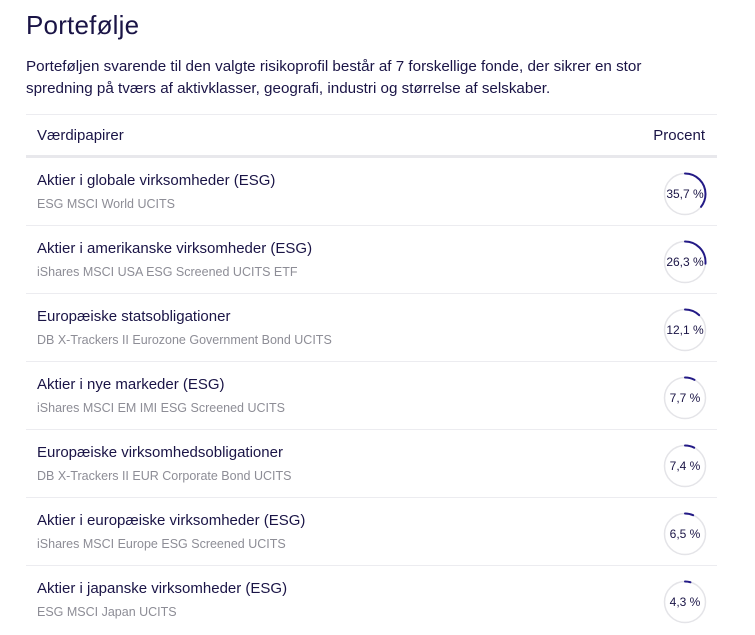 The image size is (755, 635). What do you see at coordinates (83, 25) in the screenshot?
I see `page-title: Portefølje` at bounding box center [83, 25].